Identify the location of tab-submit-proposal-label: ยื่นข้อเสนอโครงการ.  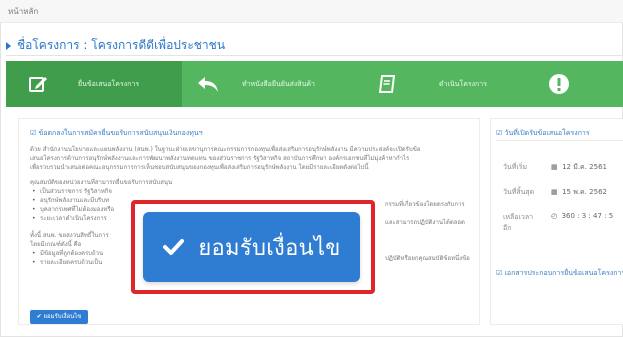
(109, 83).